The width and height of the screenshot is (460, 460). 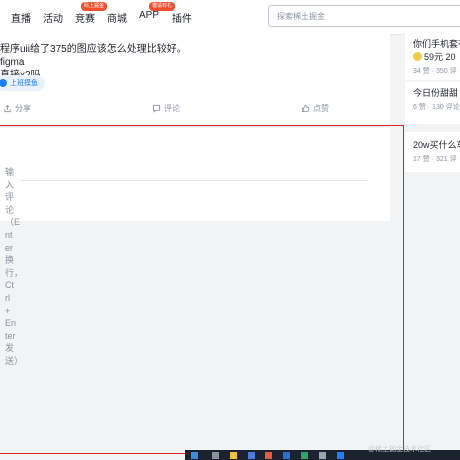 What do you see at coordinates (53, 17) in the screenshot?
I see `nav-item-activity: 活动` at bounding box center [53, 17].